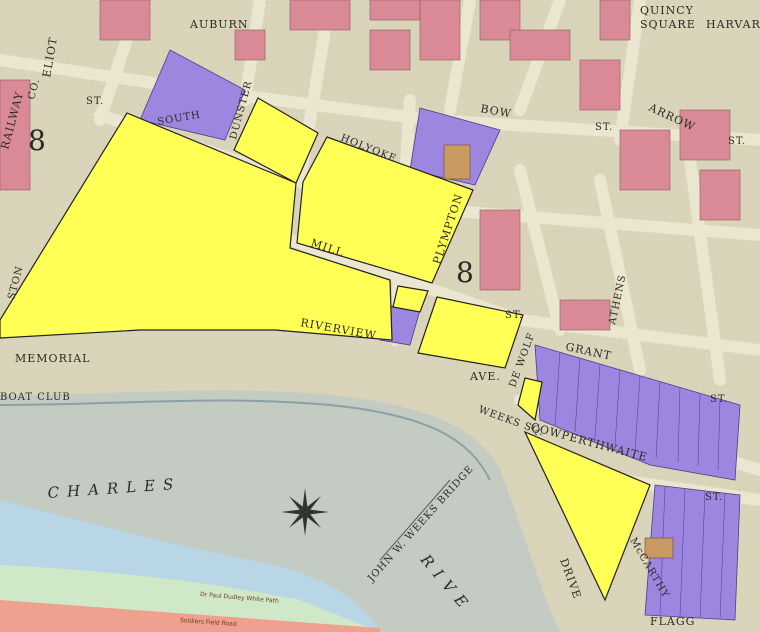  Describe the element at coordinates (668, 24) in the screenshot. I see `label-square: SQUARE` at that location.